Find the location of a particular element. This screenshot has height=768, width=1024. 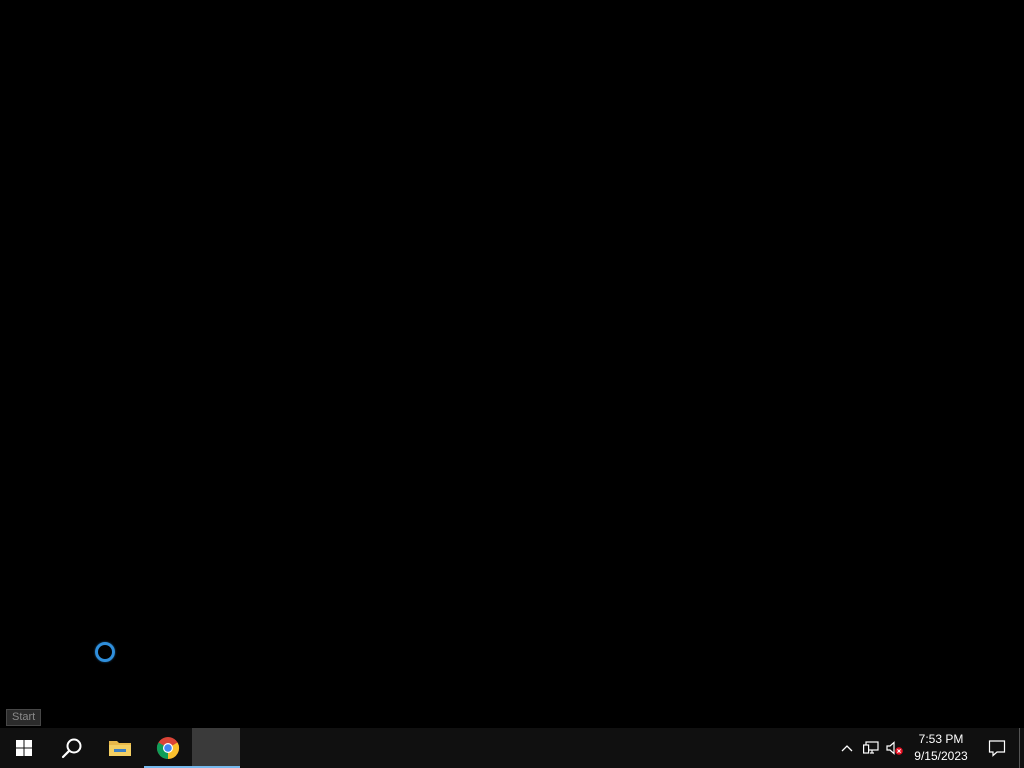

system-tray: 7:53 PM 9/15/2023 is located at coordinates (929, 748).